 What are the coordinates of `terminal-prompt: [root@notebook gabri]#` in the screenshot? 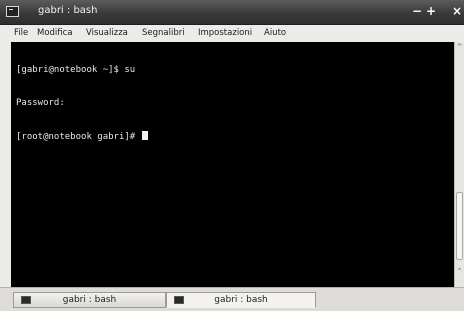 It's located at (78, 137).